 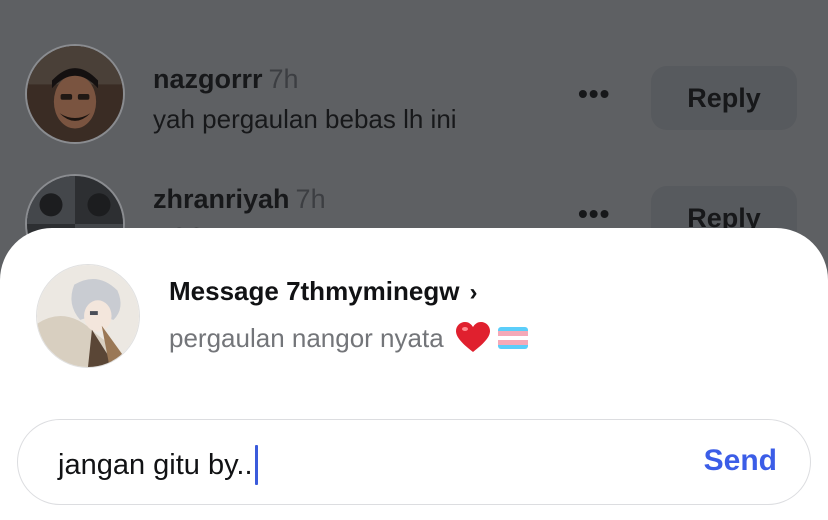 What do you see at coordinates (256, 465) in the screenshot?
I see `text-cursor` at bounding box center [256, 465].